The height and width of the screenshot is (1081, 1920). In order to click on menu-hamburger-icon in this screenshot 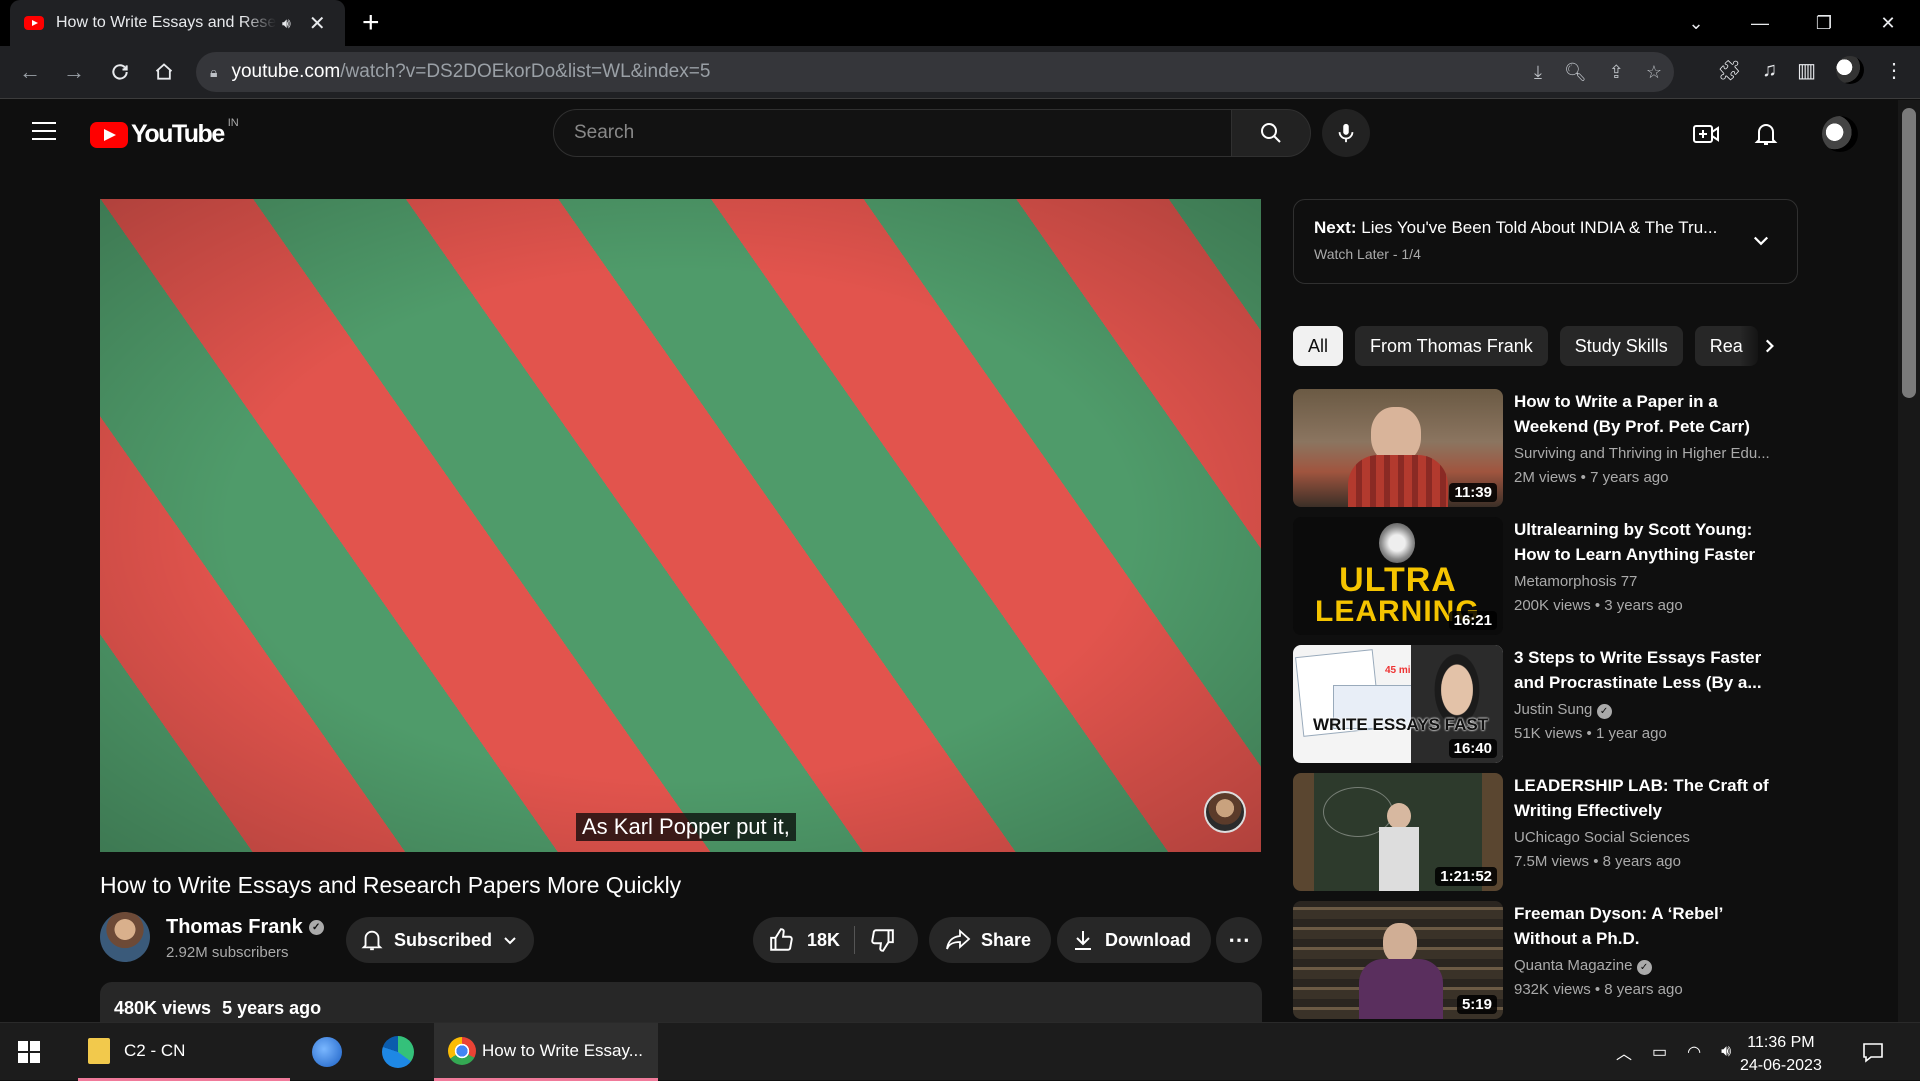, I will do `click(44, 131)`.